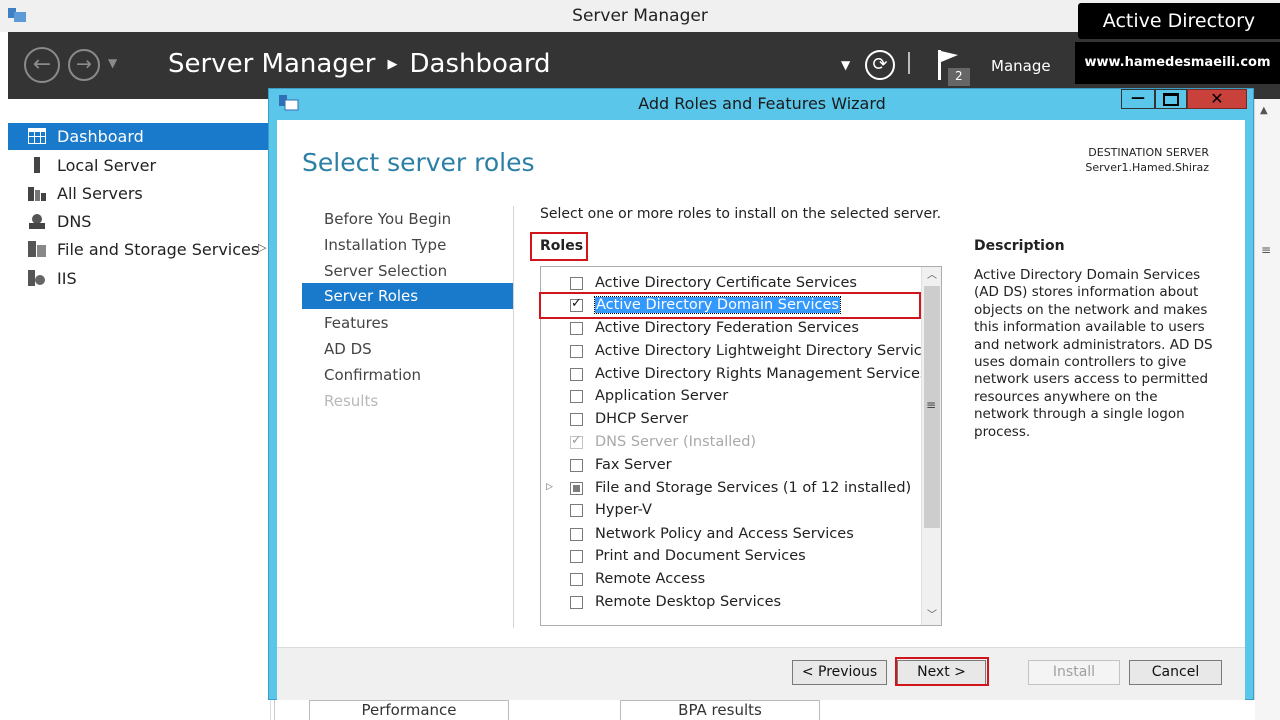 The width and height of the screenshot is (1280, 720). Describe the element at coordinates (84, 65) in the screenshot. I see `forward-button: →` at that location.